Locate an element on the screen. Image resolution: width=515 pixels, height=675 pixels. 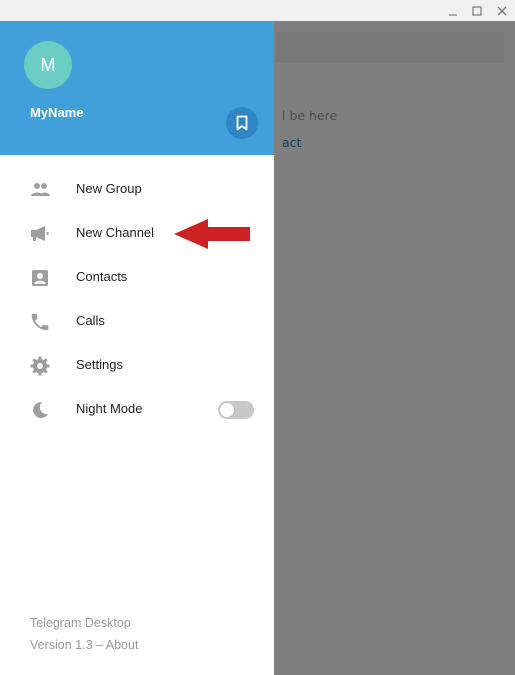
saved-messages-button is located at coordinates (242, 123).